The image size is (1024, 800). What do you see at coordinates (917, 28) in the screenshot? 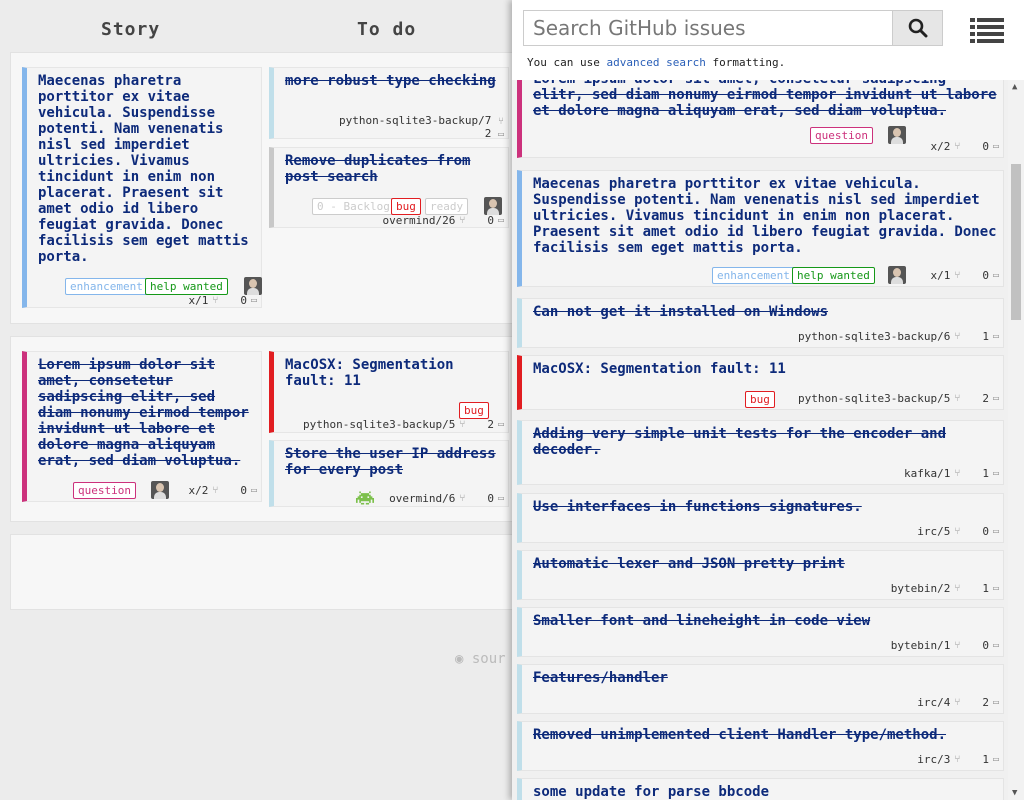
I see `search-button` at bounding box center [917, 28].